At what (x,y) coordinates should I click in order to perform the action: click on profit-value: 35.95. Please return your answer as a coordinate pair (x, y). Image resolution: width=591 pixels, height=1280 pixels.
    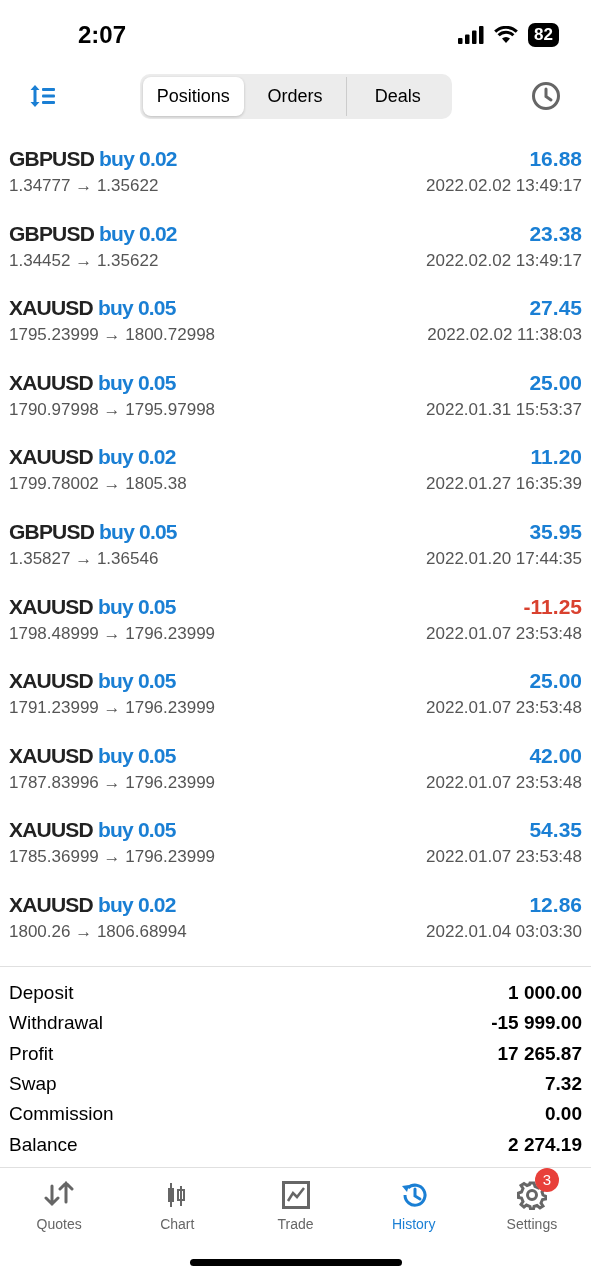
    Looking at the image, I should click on (555, 531).